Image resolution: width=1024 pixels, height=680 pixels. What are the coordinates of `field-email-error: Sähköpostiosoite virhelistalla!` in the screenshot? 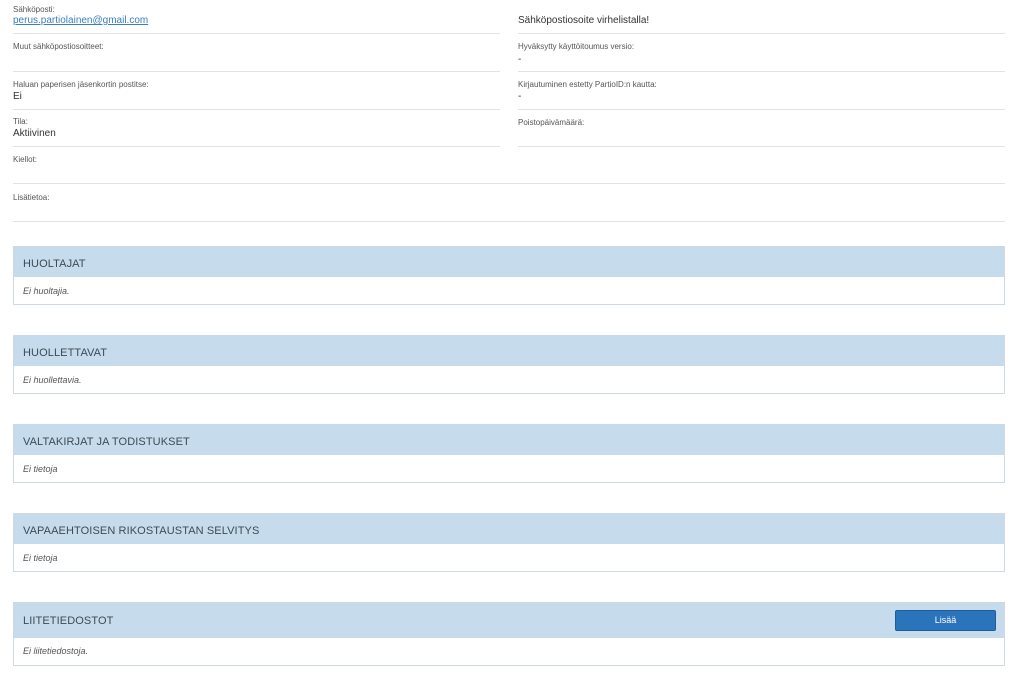 It's located at (761, 17).